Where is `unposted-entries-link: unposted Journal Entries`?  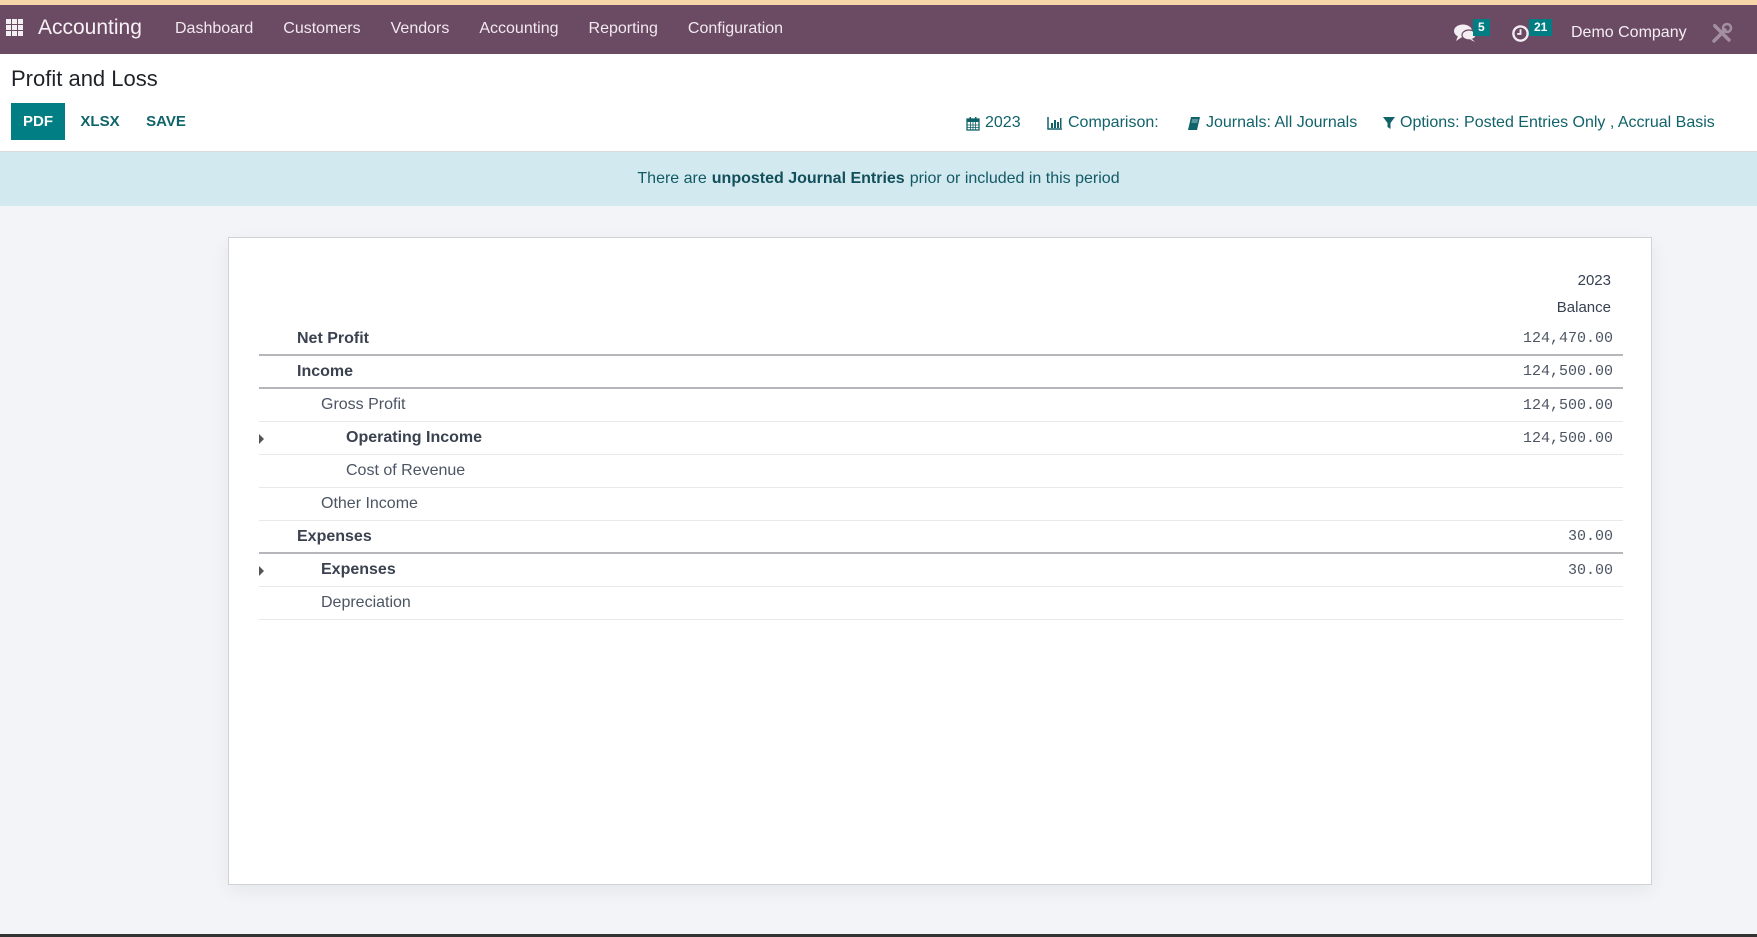
unposted-entries-link: unposted Journal Entries is located at coordinates (808, 179).